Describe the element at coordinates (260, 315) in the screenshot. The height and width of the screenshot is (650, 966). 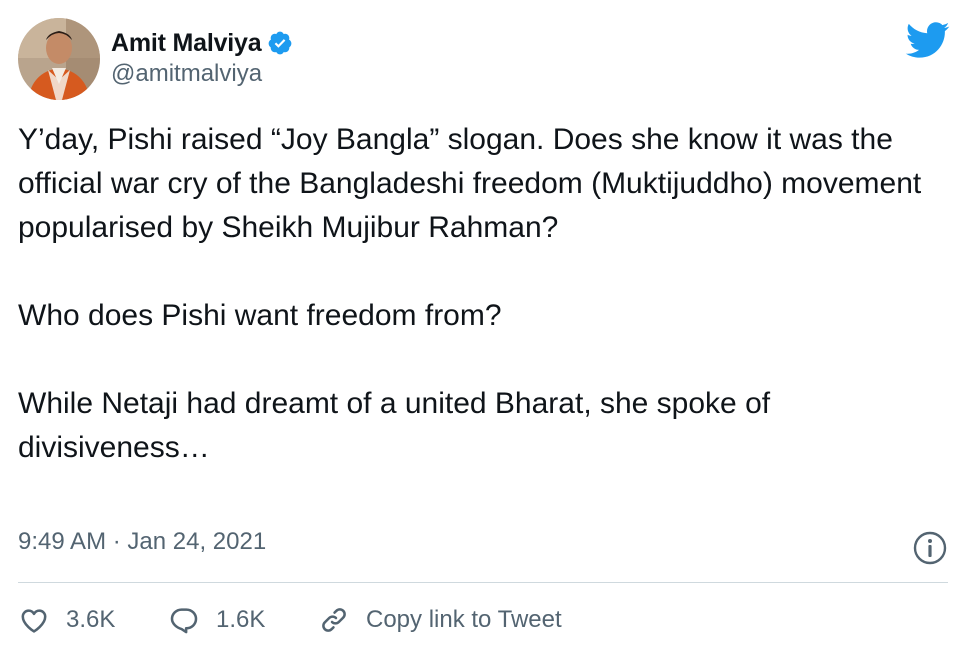
I see `tweet-paragraph: Who does Pishi want freedom from?` at that location.